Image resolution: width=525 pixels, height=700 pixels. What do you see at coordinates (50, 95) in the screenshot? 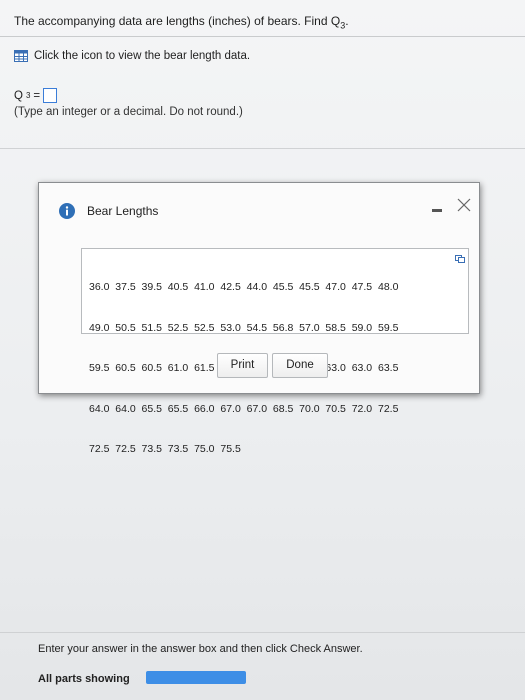
I see `answer-input` at bounding box center [50, 95].